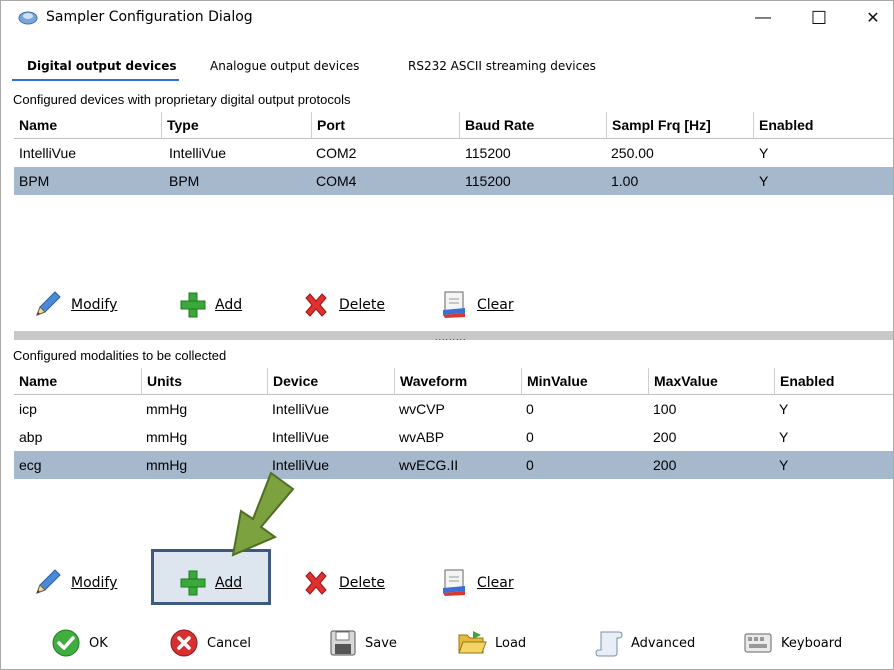 Image resolution: width=894 pixels, height=670 pixels. I want to click on cell-type: BPM, so click(184, 181).